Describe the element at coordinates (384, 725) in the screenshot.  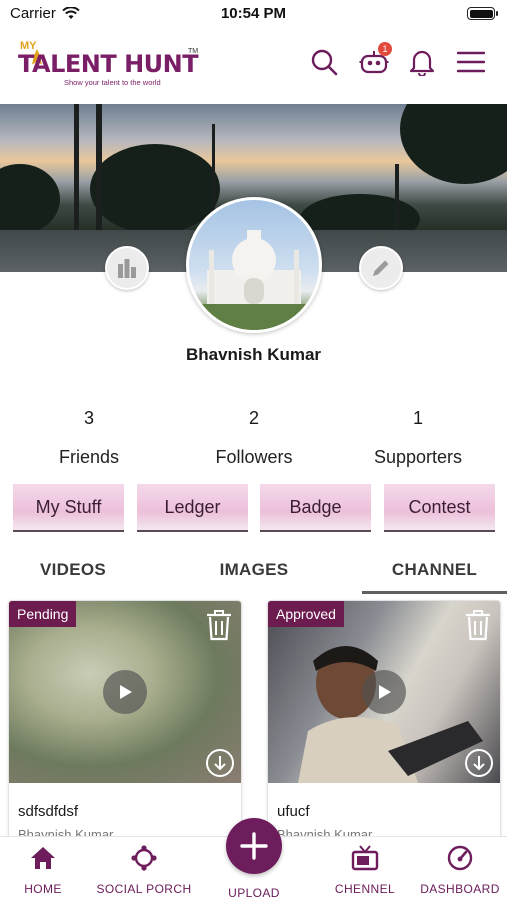
I see `video-card: Approved ufucf Bhavnish Kumar` at that location.